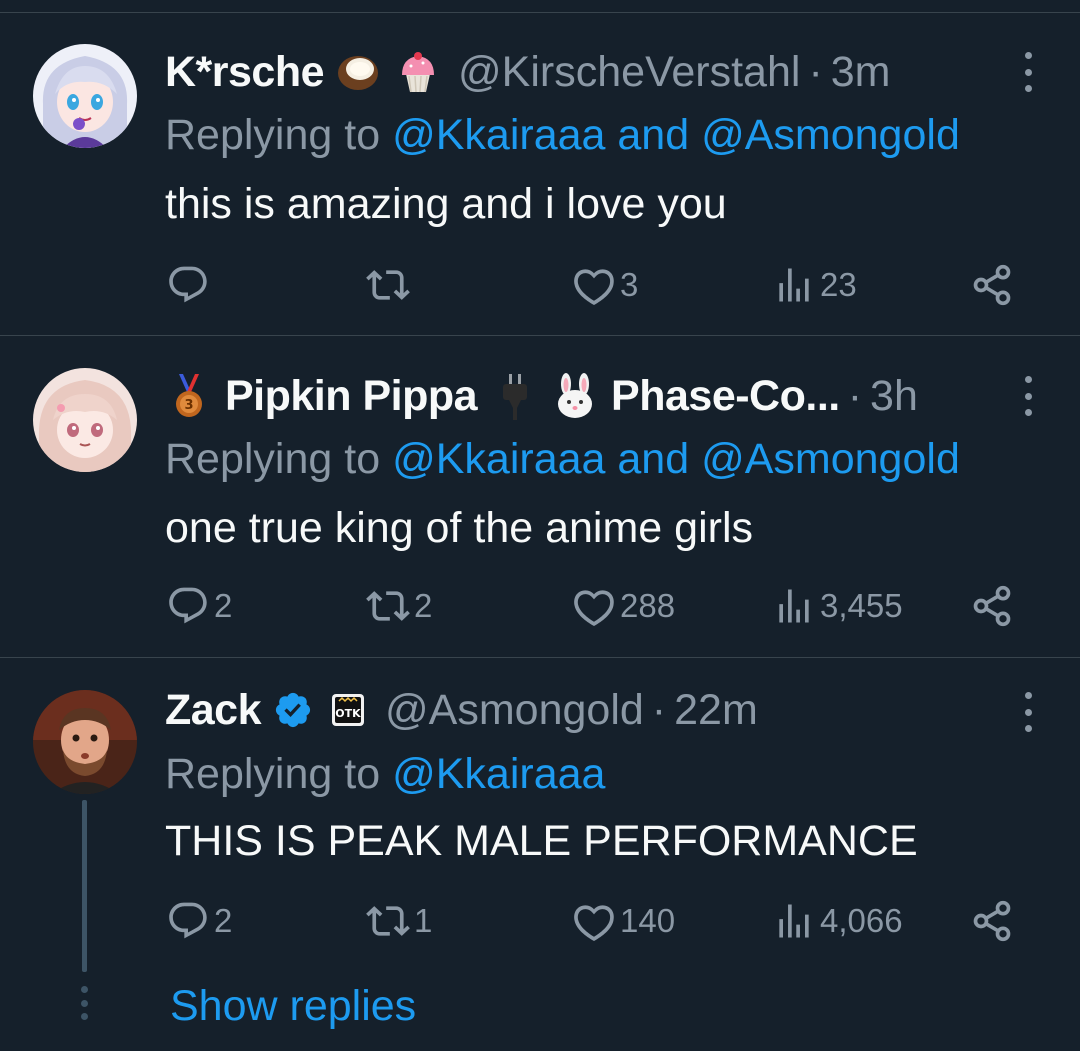  What do you see at coordinates (213, 710) in the screenshot?
I see `display-name: Zack` at bounding box center [213, 710].